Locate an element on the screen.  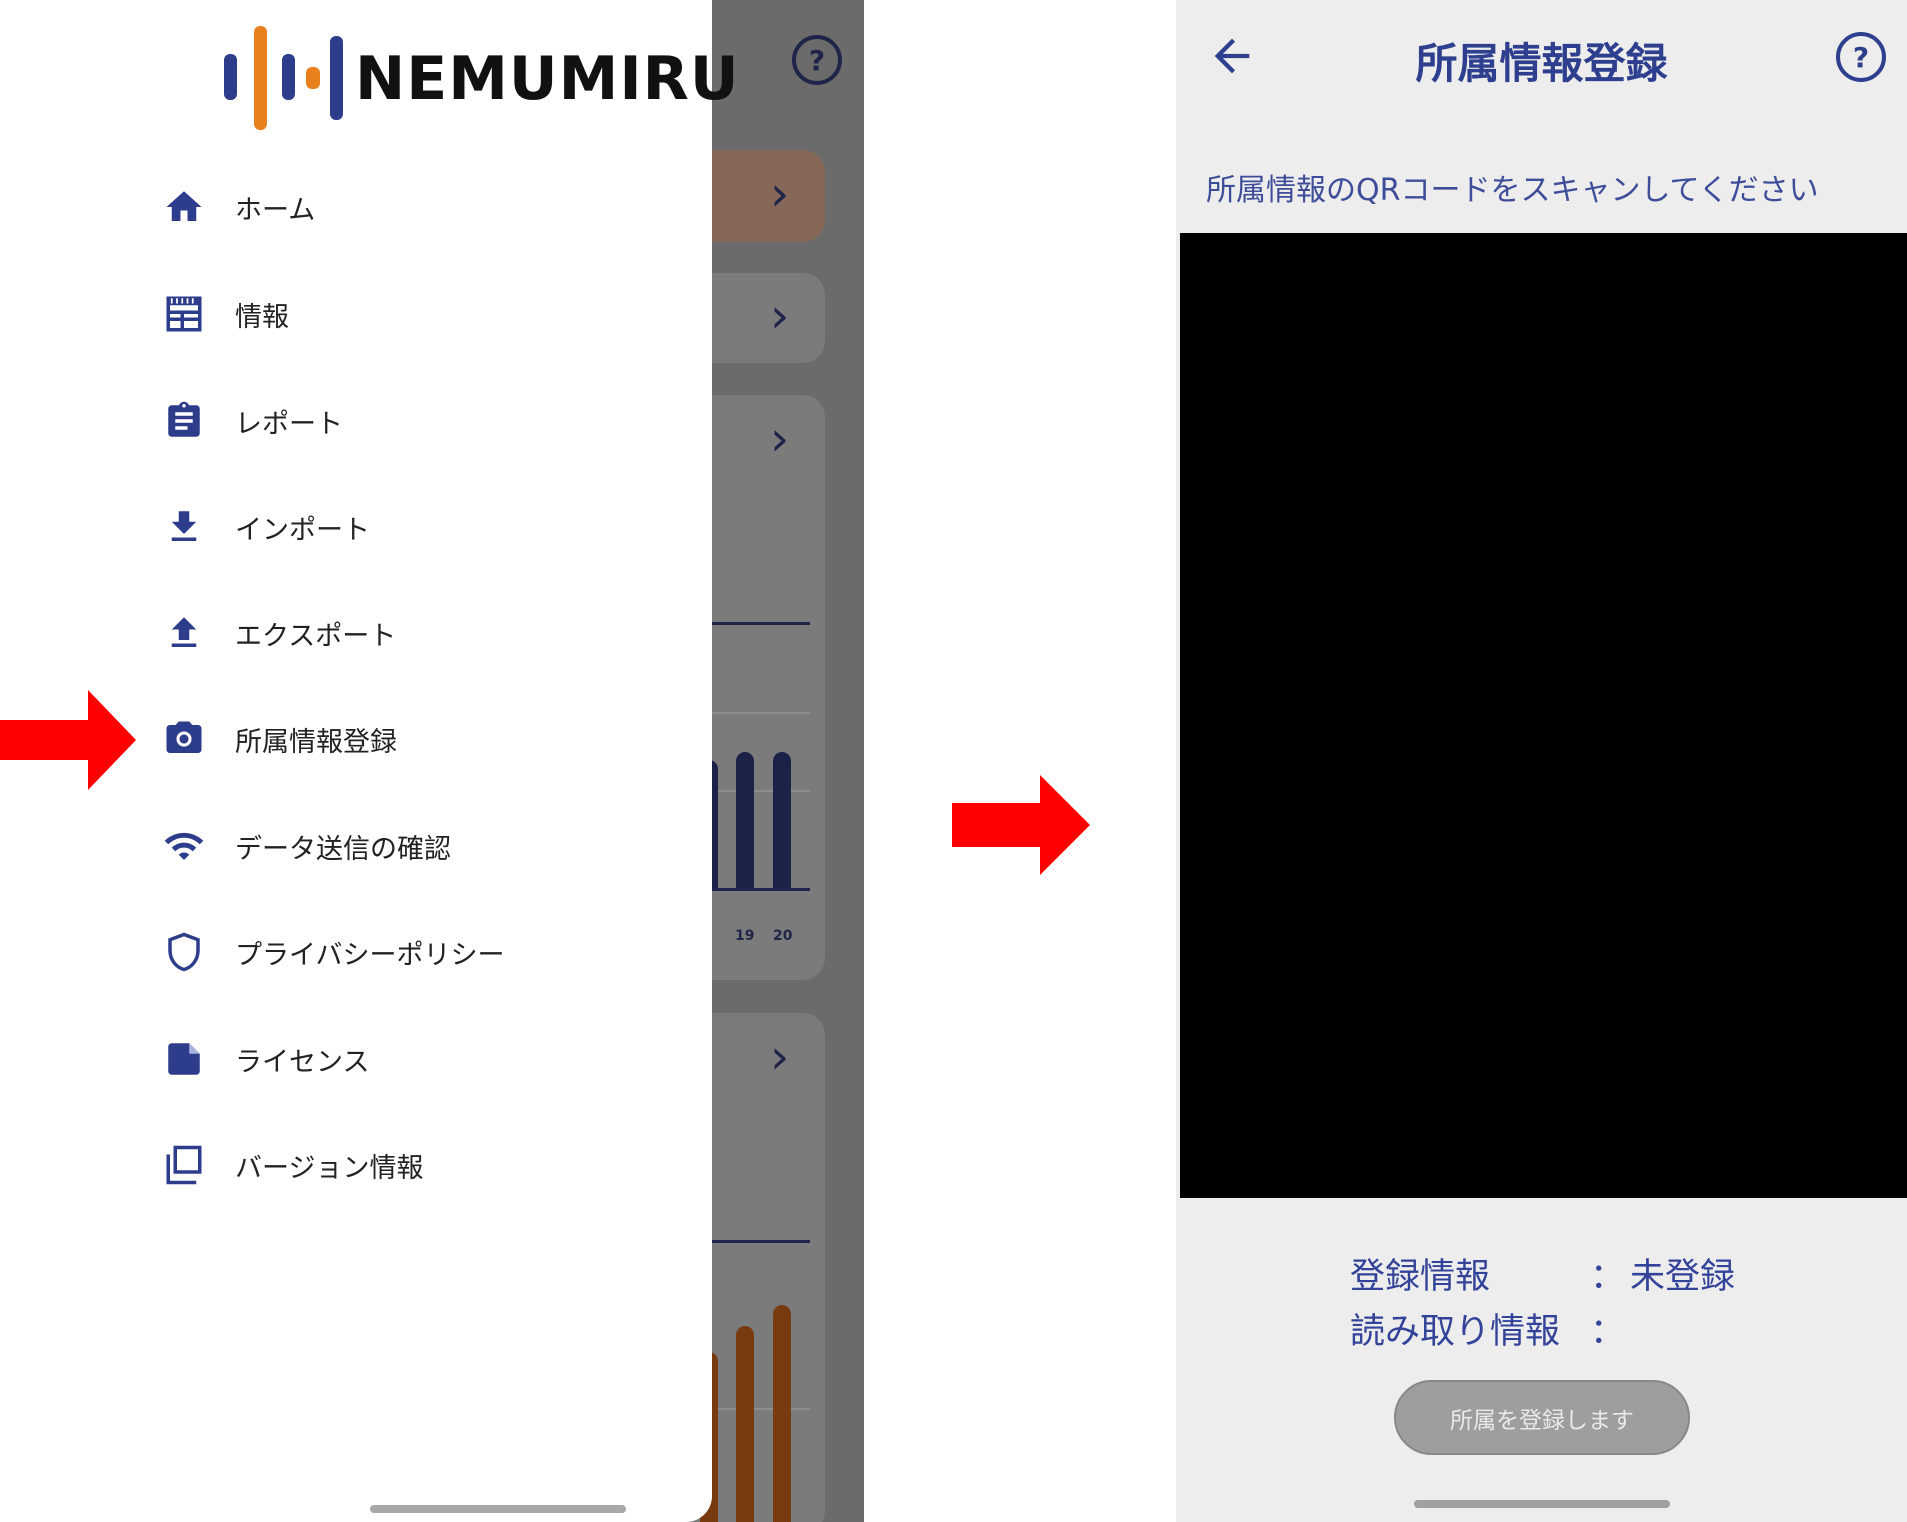
newspaper-icon is located at coordinates (184, 314).